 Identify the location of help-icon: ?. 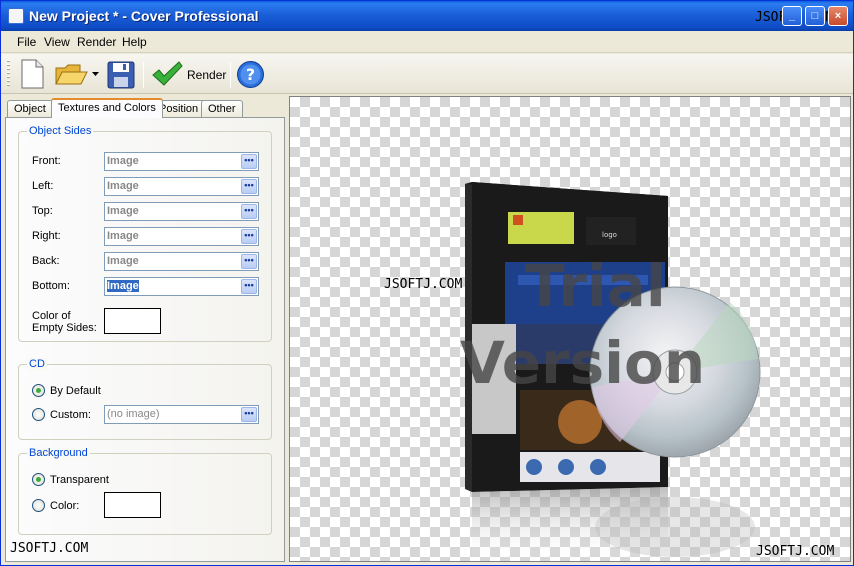
(250, 74).